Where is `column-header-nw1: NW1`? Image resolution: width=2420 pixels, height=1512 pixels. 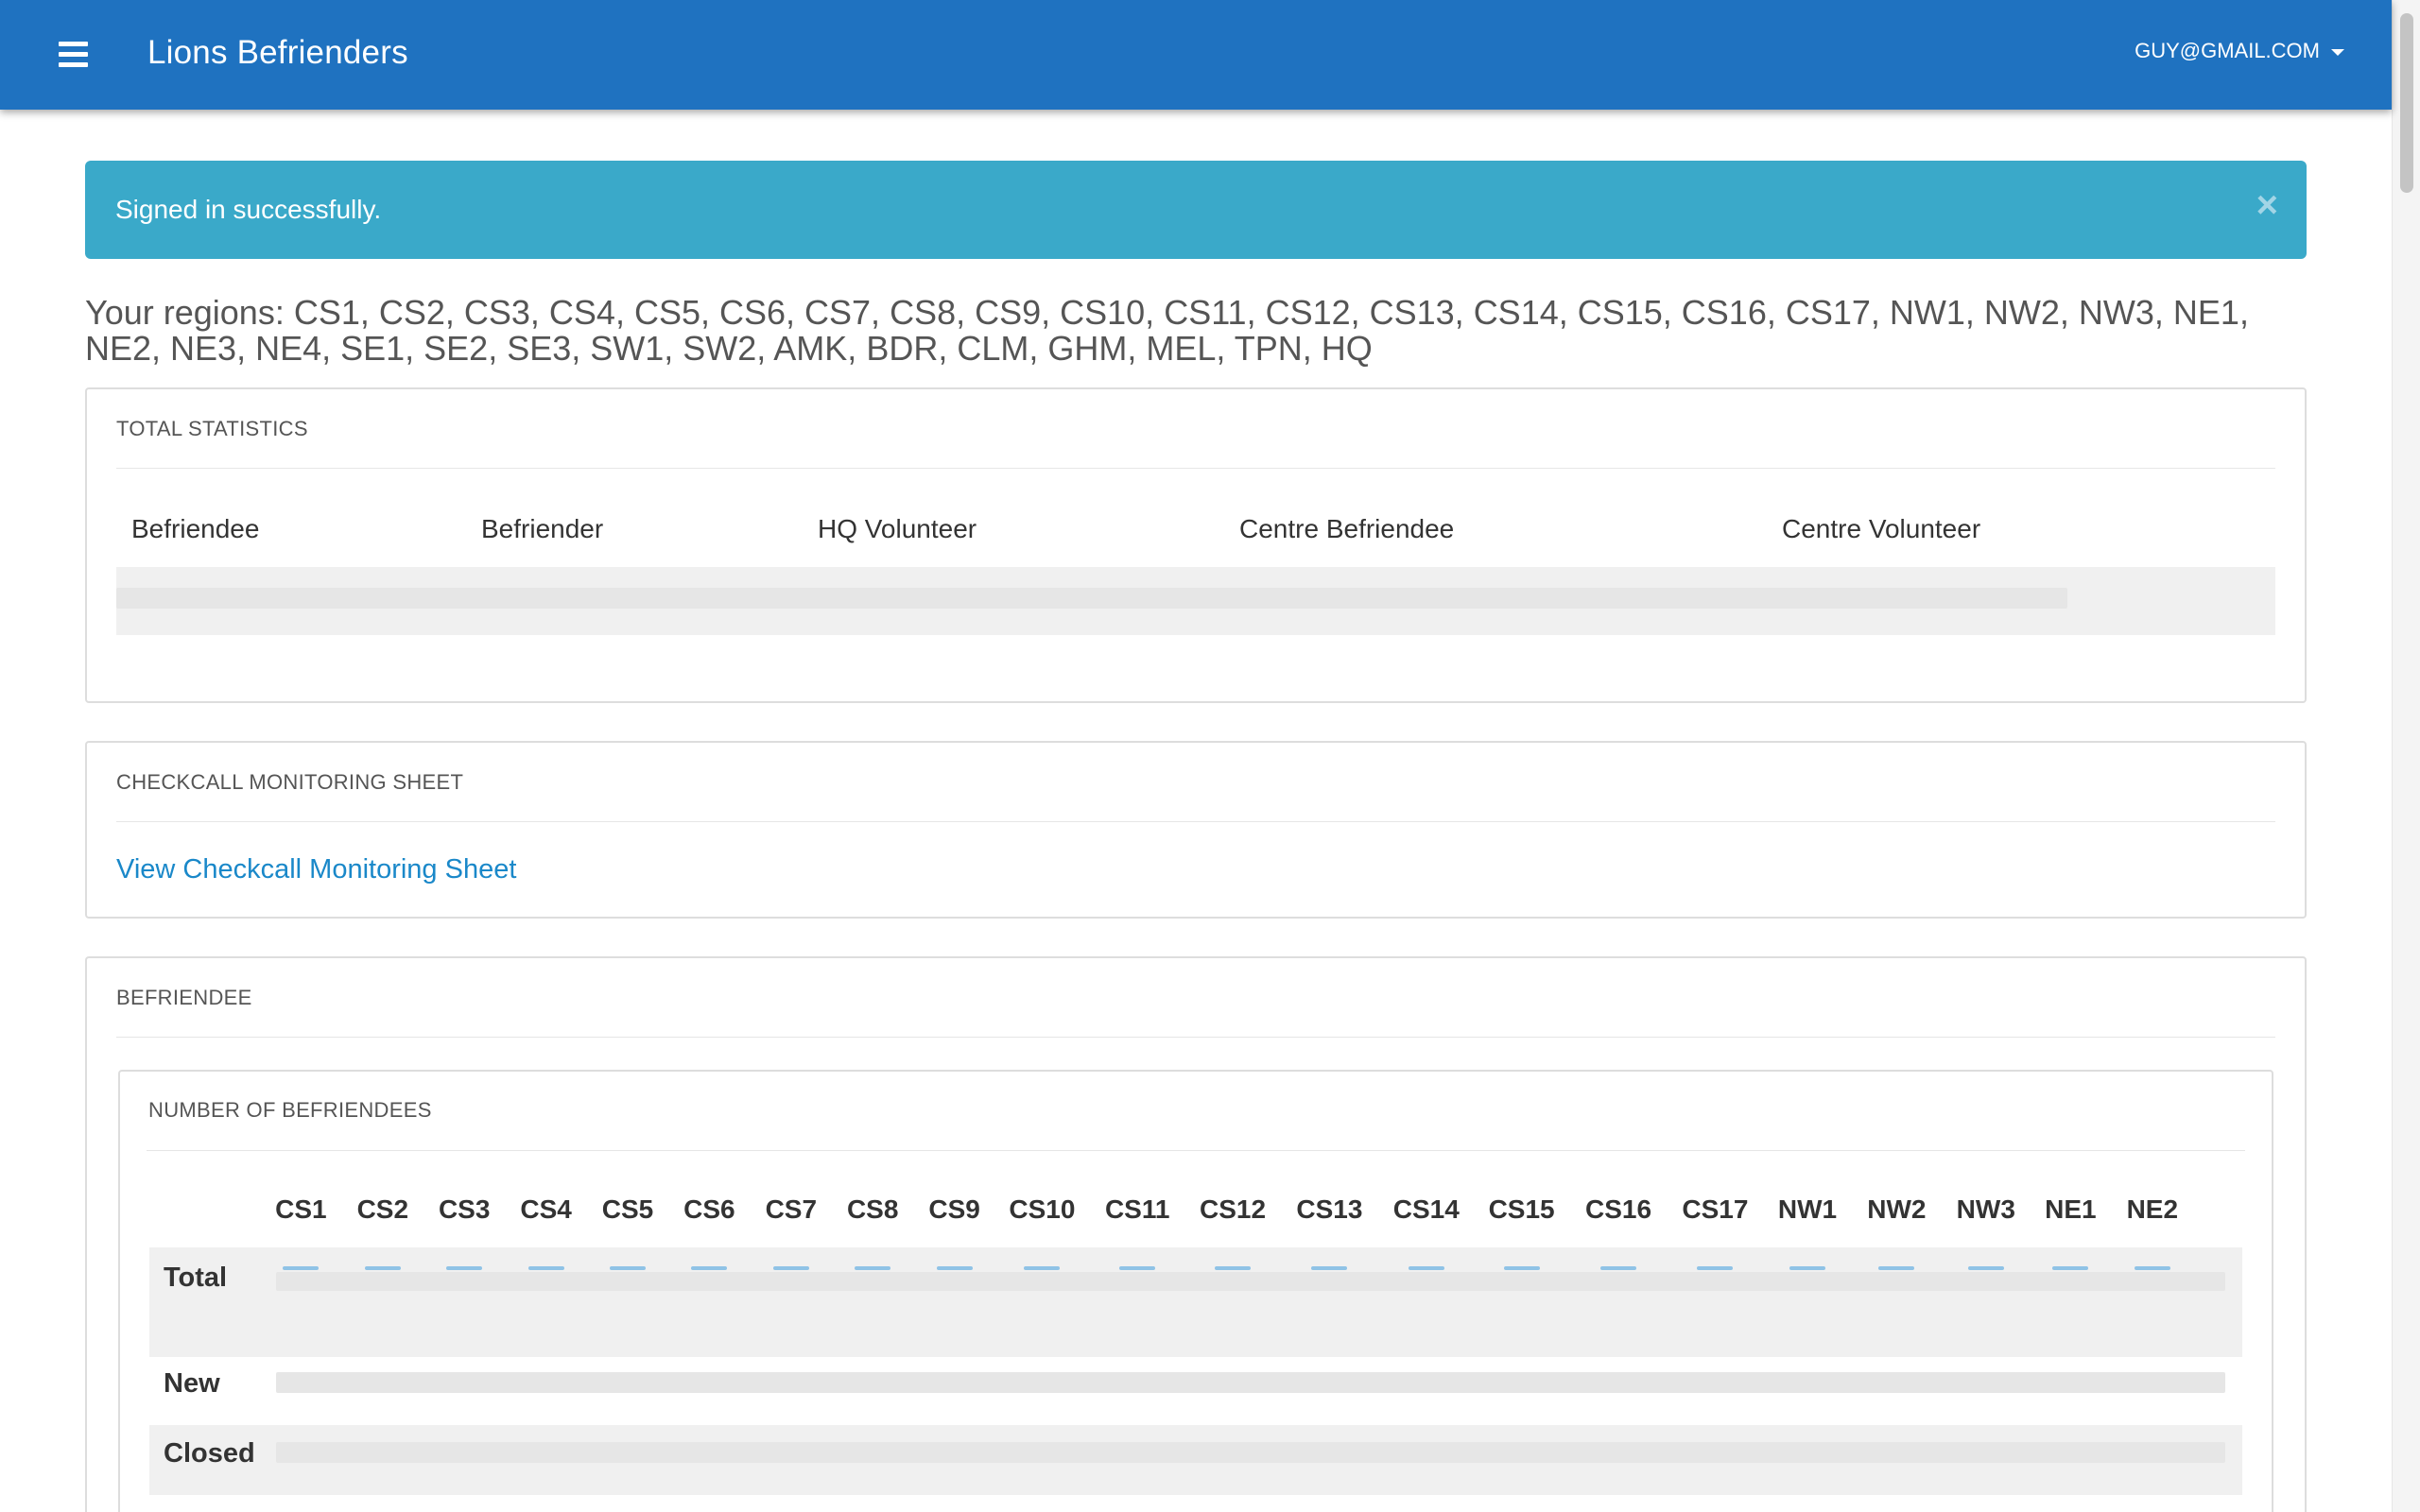
column-header-nw1: NW1 is located at coordinates (1808, 1209).